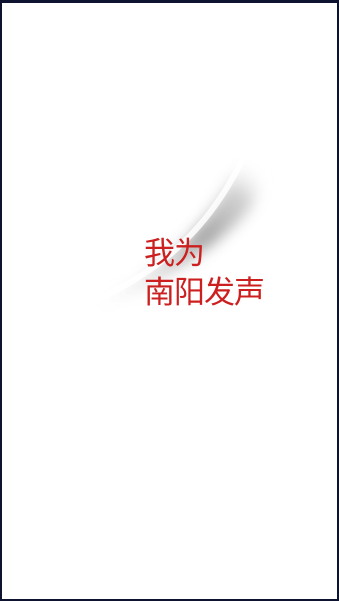 This screenshot has width=339, height=601. Describe the element at coordinates (204, 274) in the screenshot. I see `slogan-text: 我为 南阳发声` at that location.